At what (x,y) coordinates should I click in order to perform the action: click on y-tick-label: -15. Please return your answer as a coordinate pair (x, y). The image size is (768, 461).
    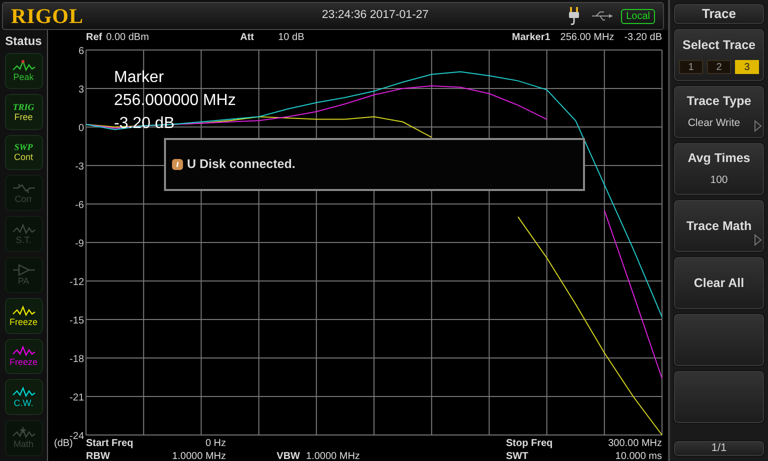
    Looking at the image, I should click on (77, 321).